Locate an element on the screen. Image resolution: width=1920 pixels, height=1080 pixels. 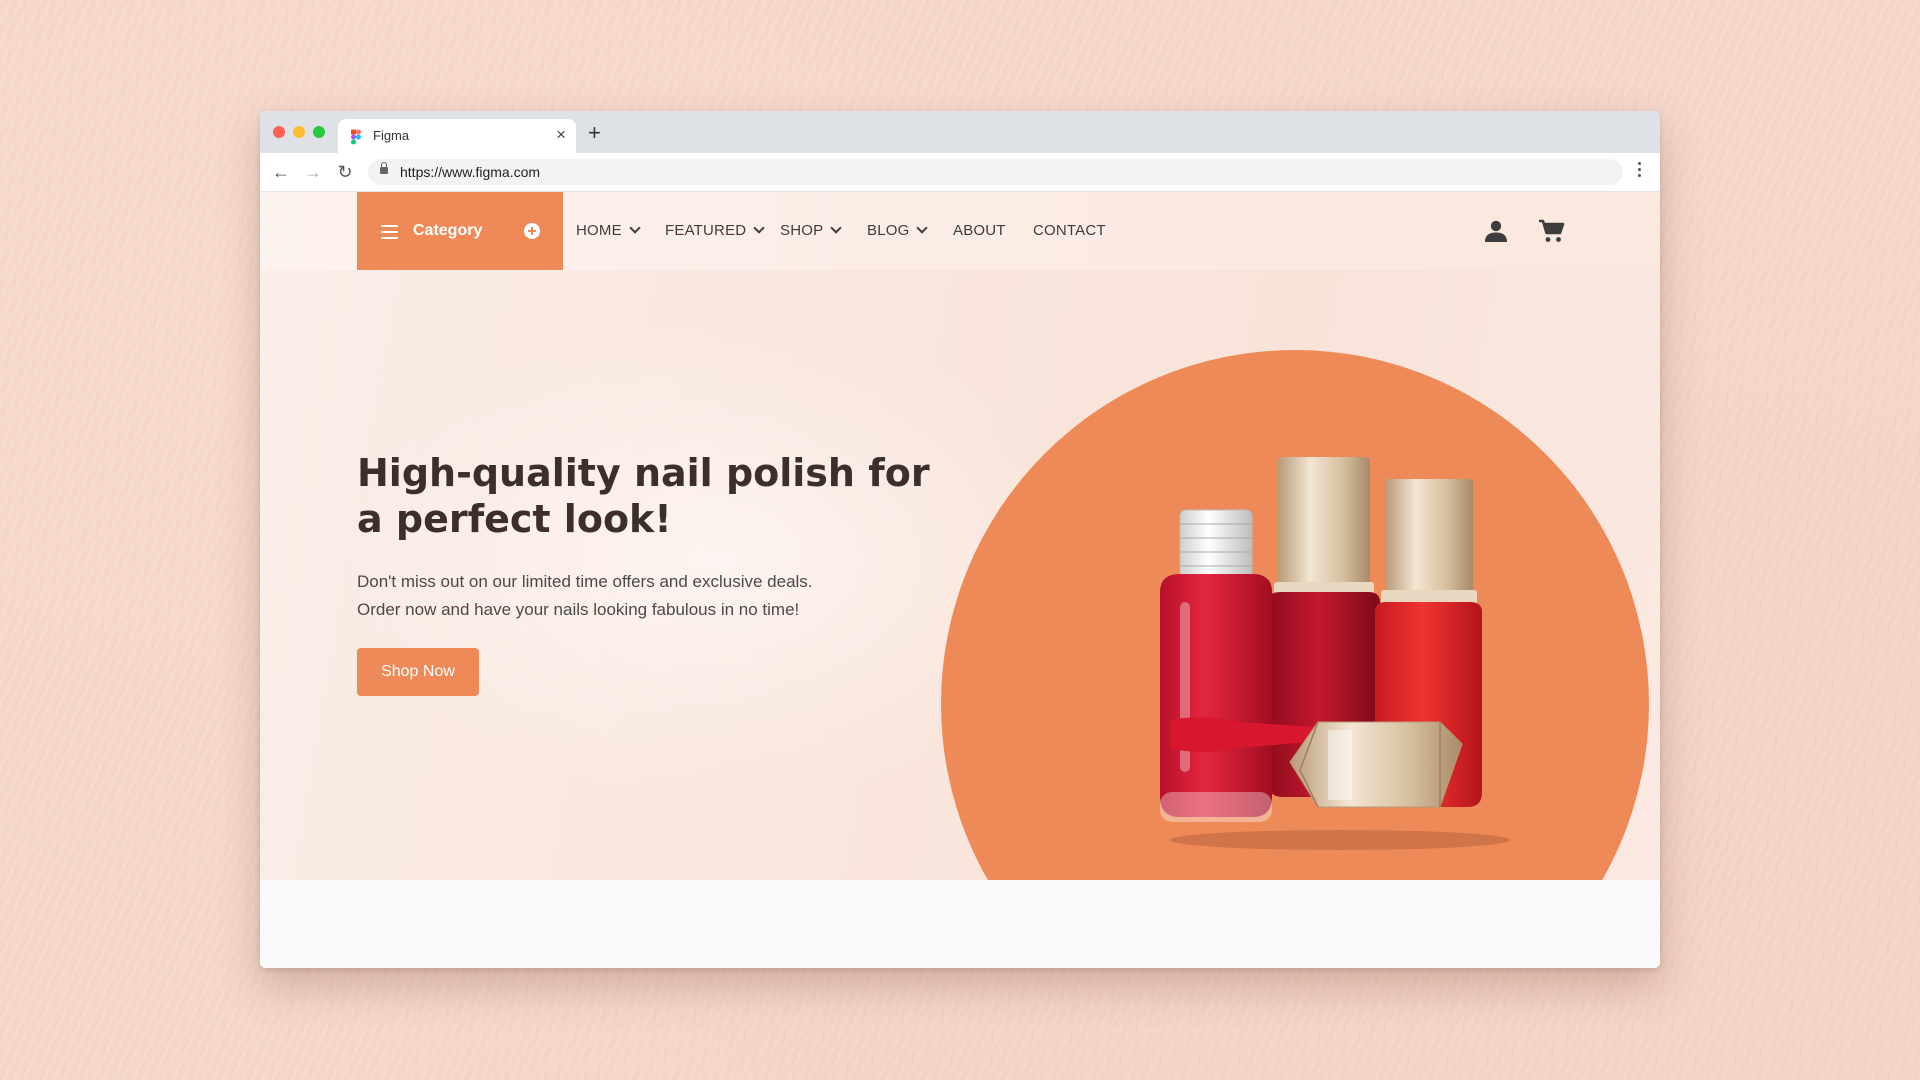
nav-home: HOME is located at coordinates (608, 230).